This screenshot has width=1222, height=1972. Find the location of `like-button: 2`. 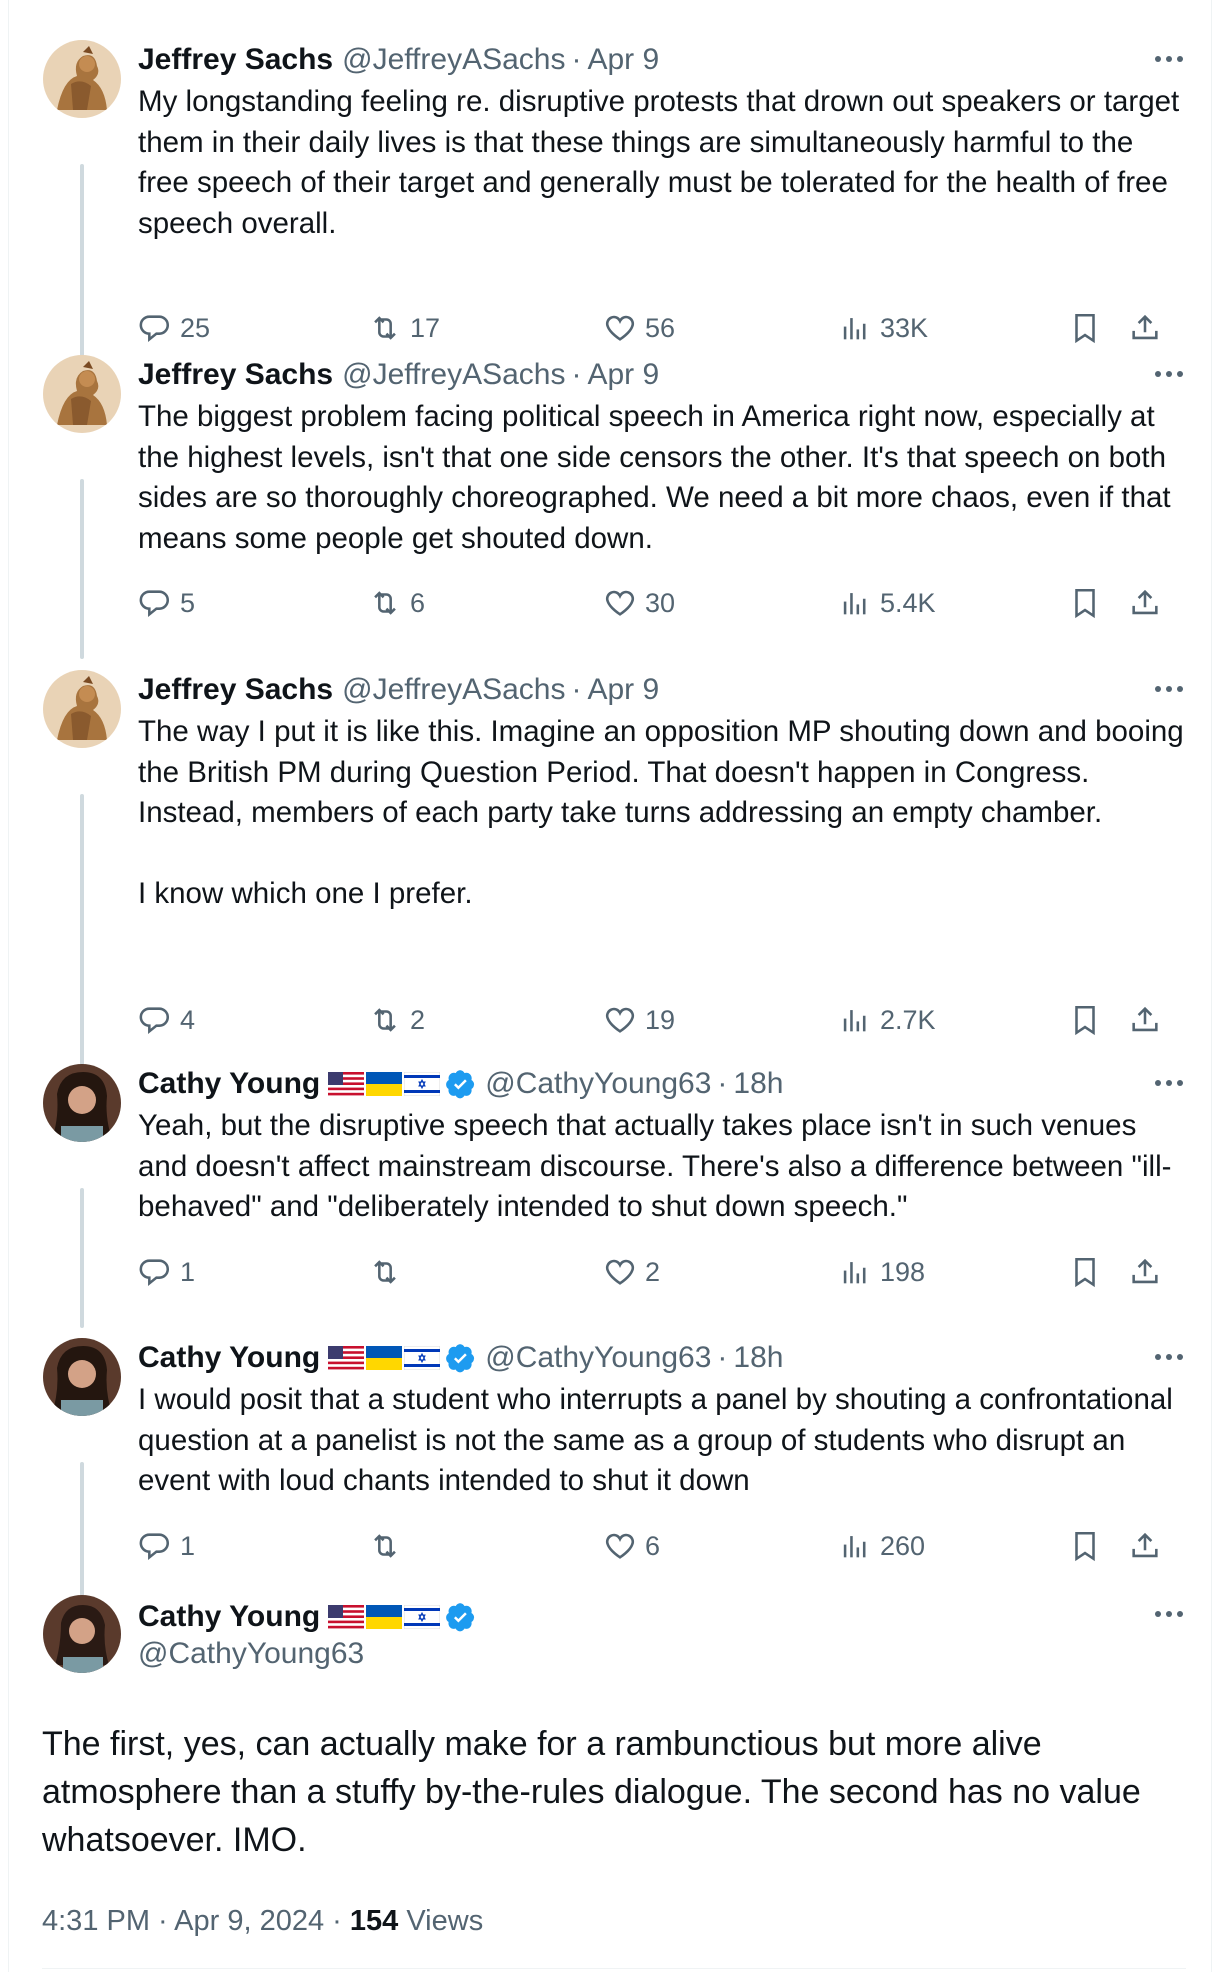

like-button: 2 is located at coordinates (631, 1272).